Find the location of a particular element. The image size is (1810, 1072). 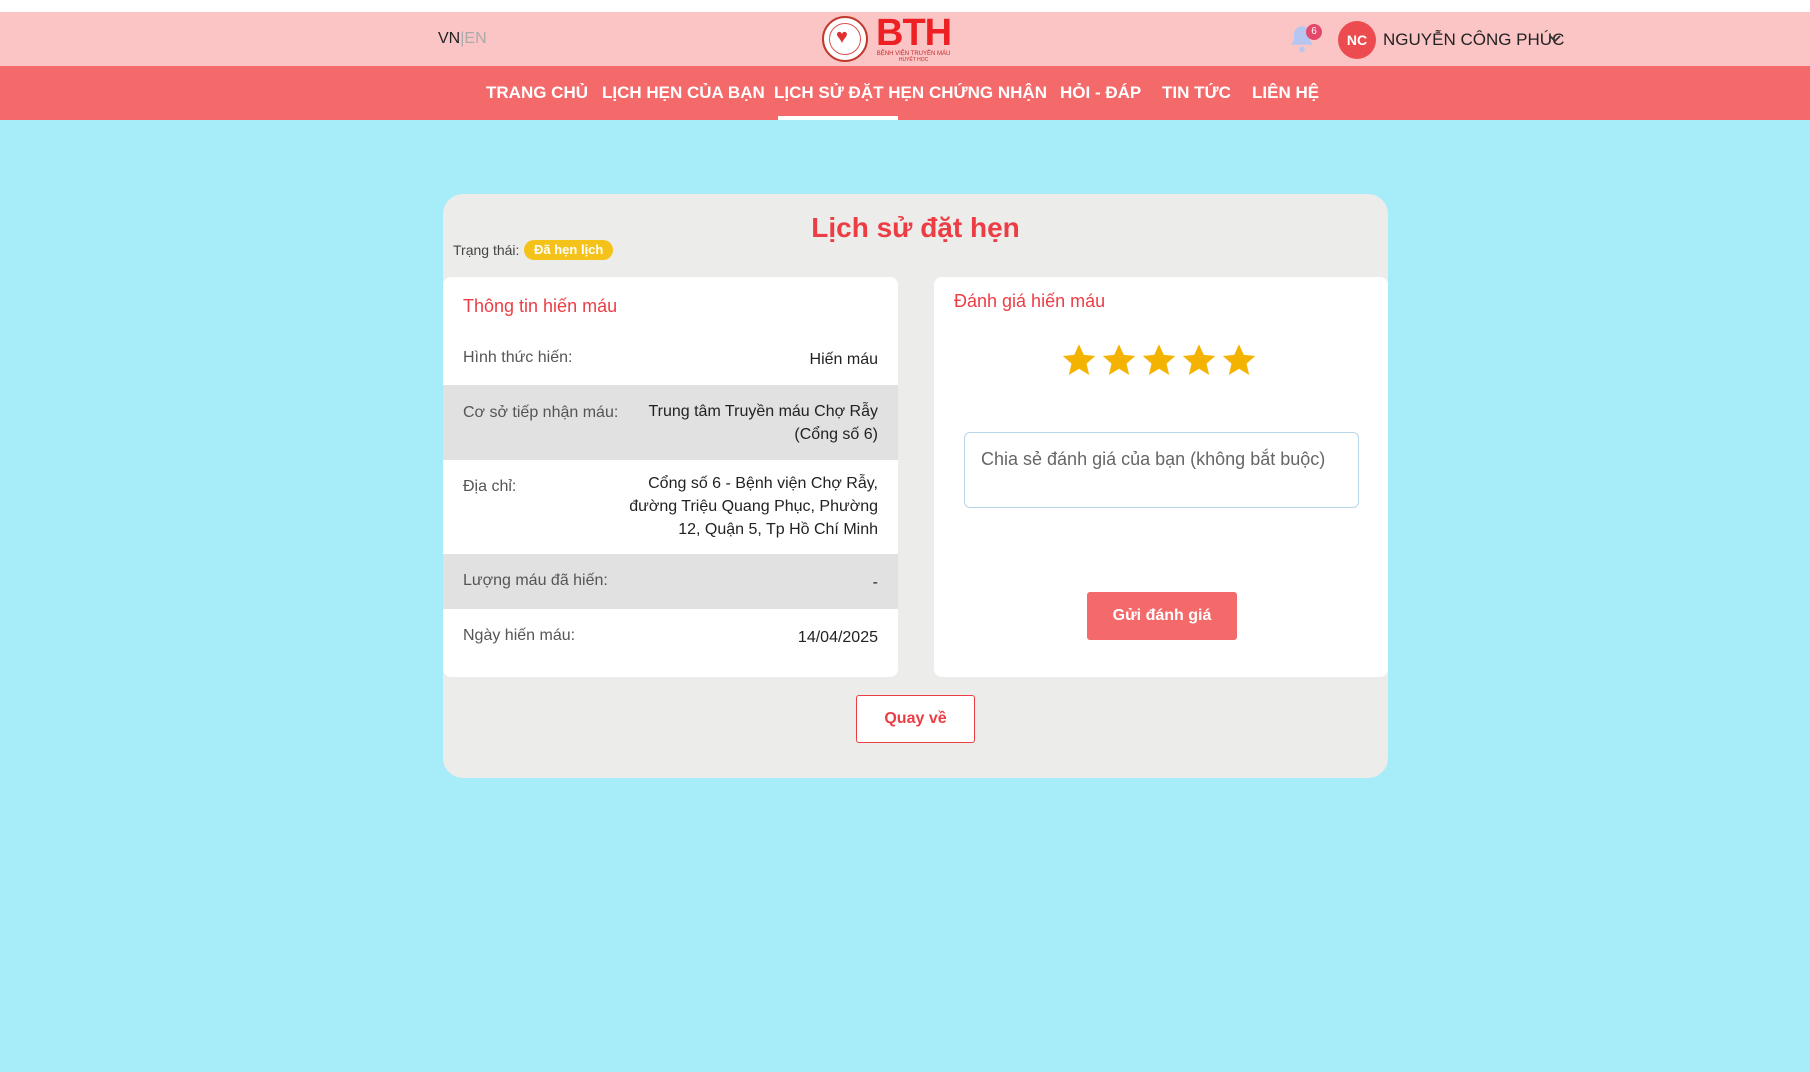

site-logo: ♥ BTH BỆNH VIỆN TRUYỀN MÁU HUYẾT HỌC is located at coordinates (887, 39).